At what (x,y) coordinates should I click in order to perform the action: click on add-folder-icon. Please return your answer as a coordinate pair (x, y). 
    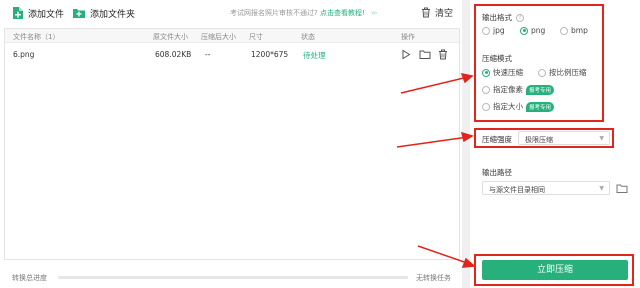
    Looking at the image, I should click on (79, 13).